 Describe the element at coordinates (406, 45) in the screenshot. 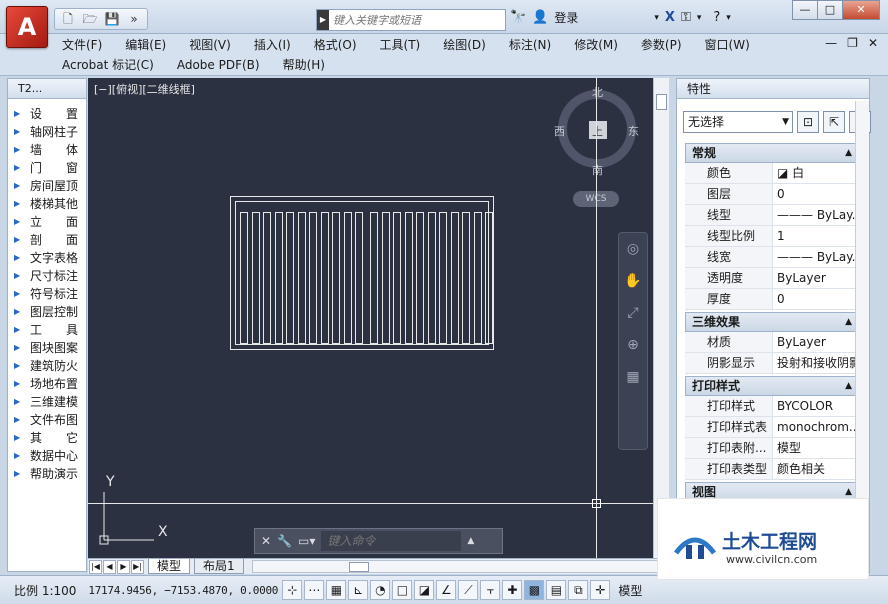

I see `menu-tools: 工具(T)` at that location.